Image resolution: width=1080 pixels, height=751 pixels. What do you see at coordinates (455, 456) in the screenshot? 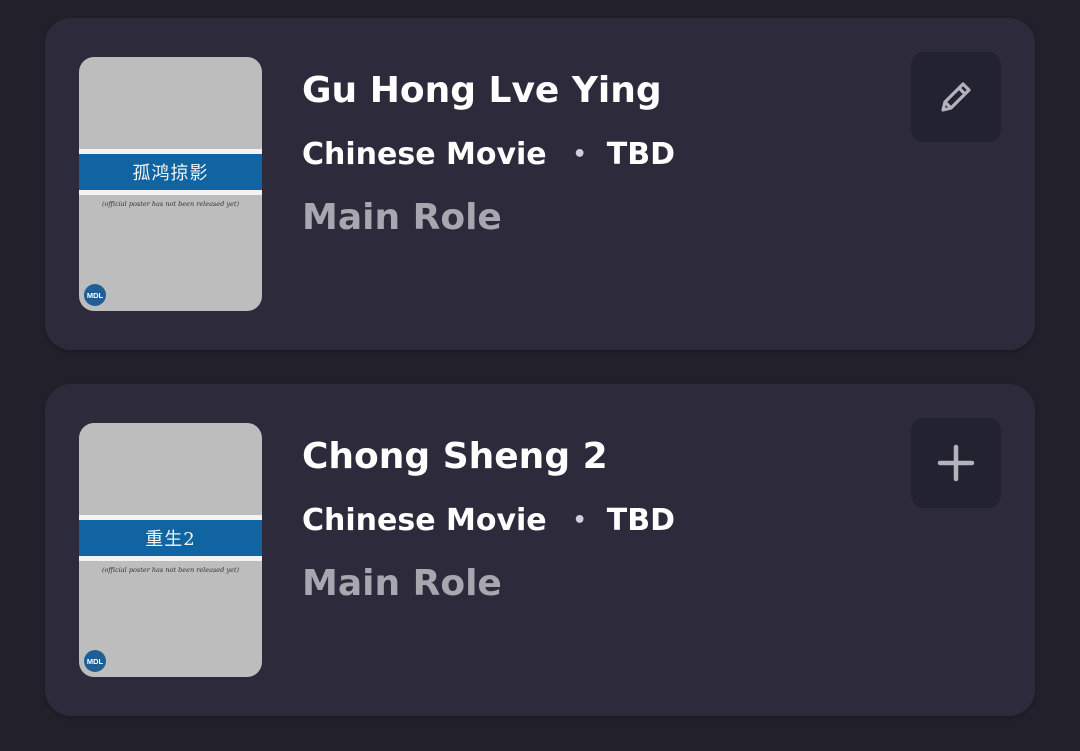
I see `drama-title: Chong Sheng 2` at bounding box center [455, 456].